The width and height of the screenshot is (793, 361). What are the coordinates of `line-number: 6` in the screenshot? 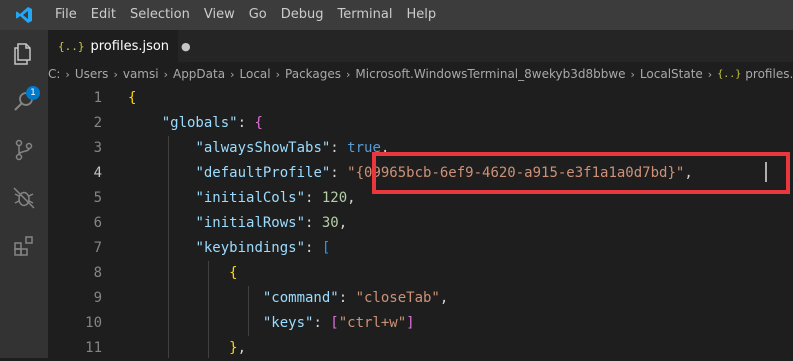 It's located at (97, 223).